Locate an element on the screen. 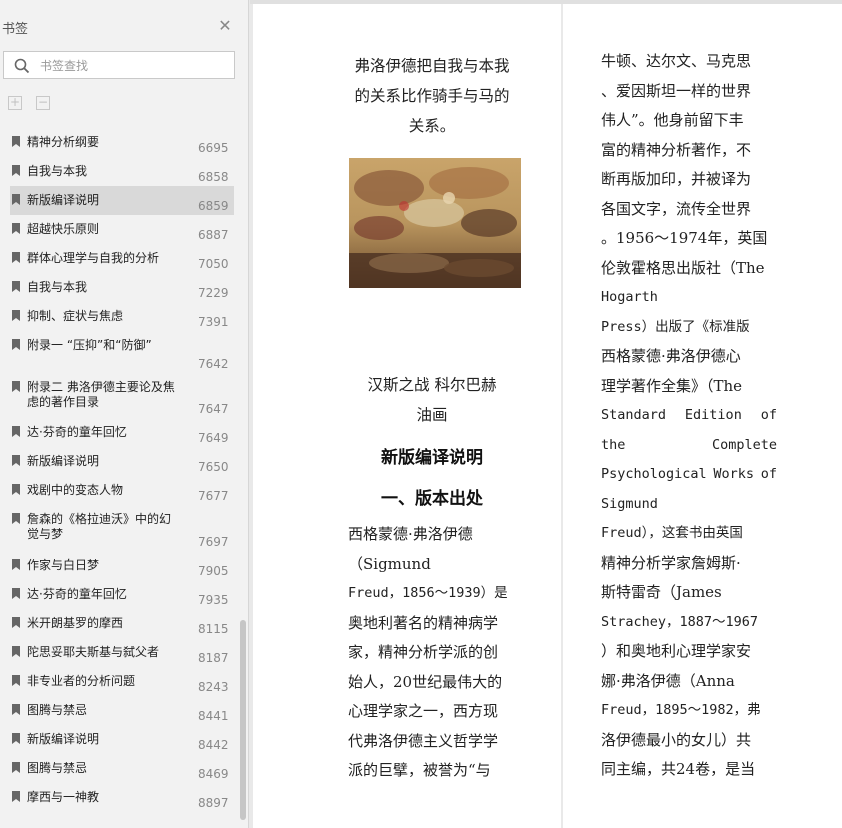 The image size is (842, 828). bookmark-item: 达·芬奇的童年回忆 7649 is located at coordinates (122, 432).